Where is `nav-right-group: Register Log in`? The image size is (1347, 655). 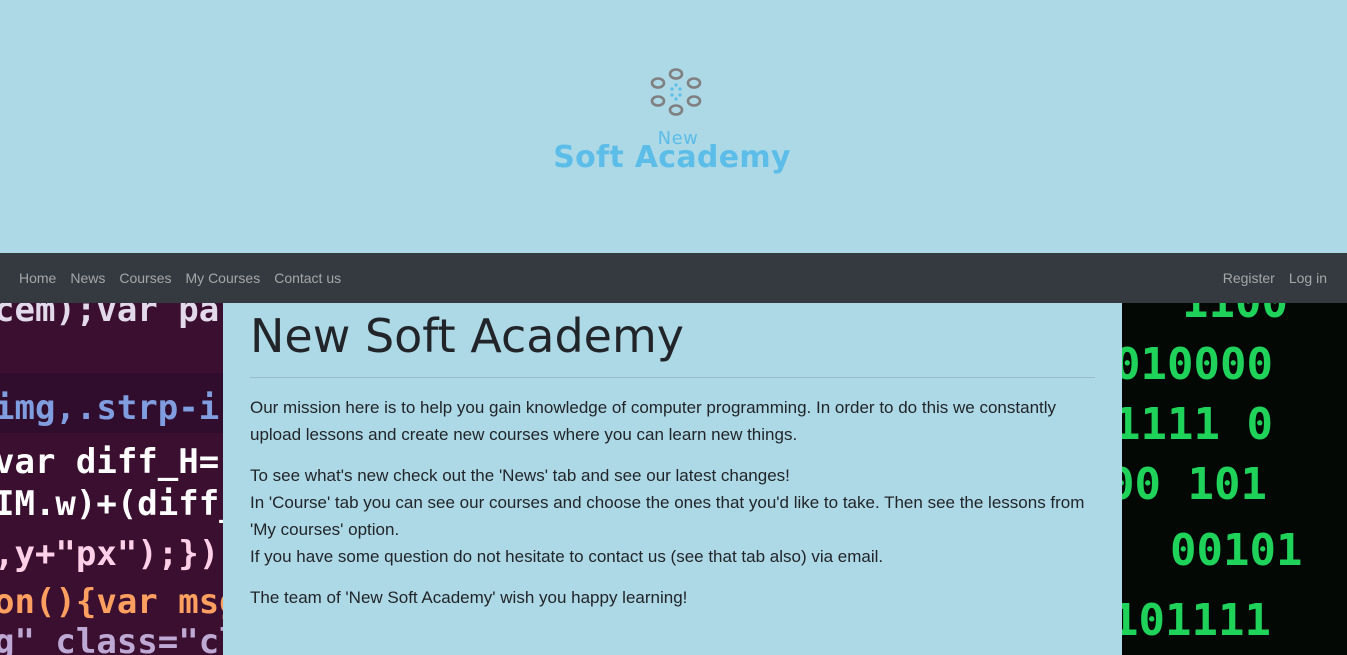
nav-right-group: Register Log in is located at coordinates (1275, 278).